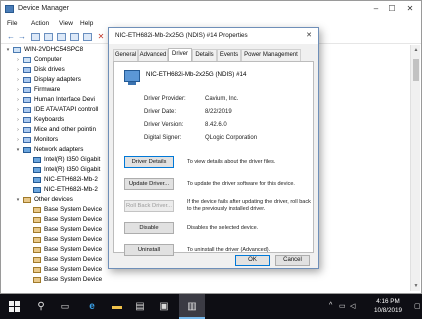 Image resolution: width=422 pixels, height=319 pixels. What do you see at coordinates (40, 23) in the screenshot?
I see `menu-action: Action` at bounding box center [40, 23].